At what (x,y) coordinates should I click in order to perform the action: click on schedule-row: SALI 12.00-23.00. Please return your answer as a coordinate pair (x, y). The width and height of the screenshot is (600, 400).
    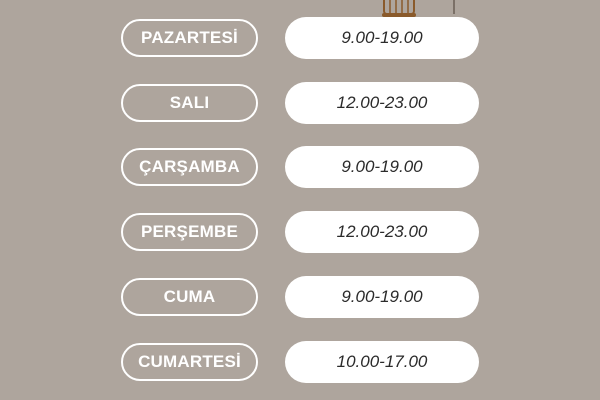
    Looking at the image, I should click on (300, 104).